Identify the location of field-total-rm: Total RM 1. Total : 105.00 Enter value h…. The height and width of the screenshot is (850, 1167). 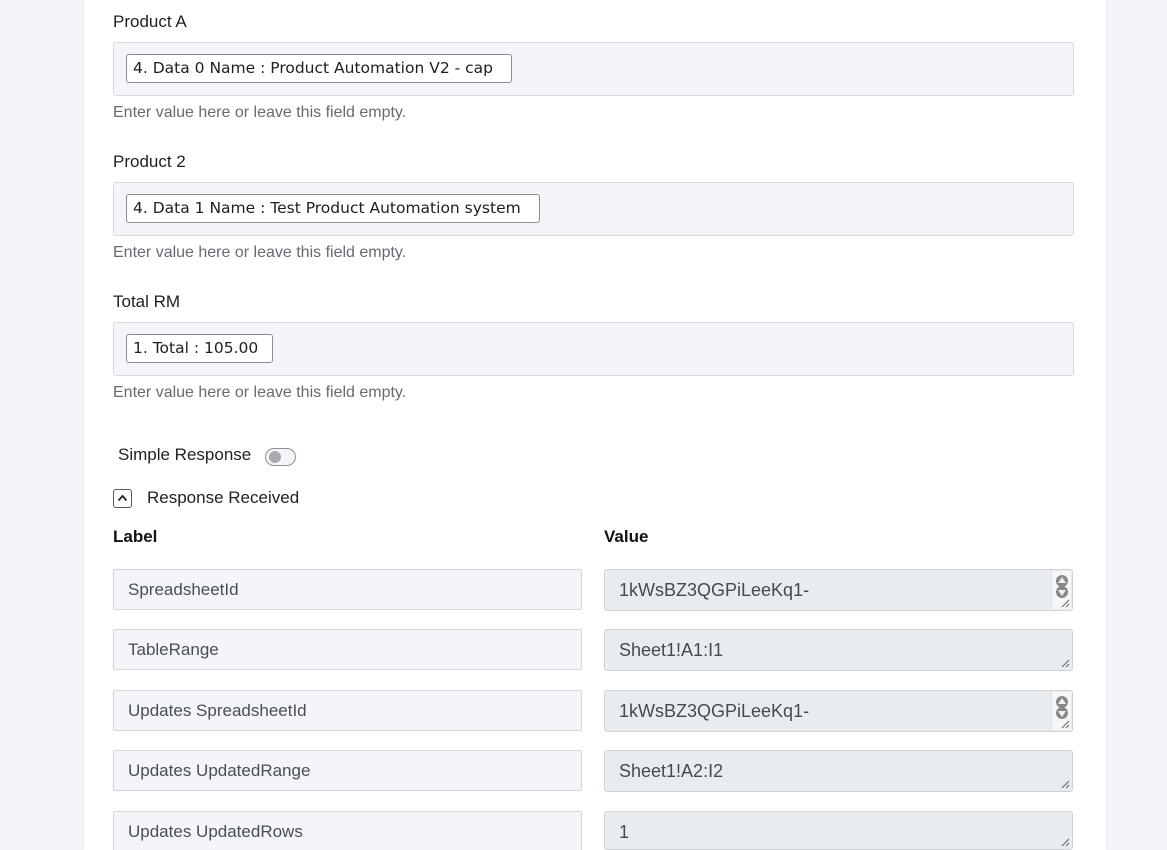
(593, 347).